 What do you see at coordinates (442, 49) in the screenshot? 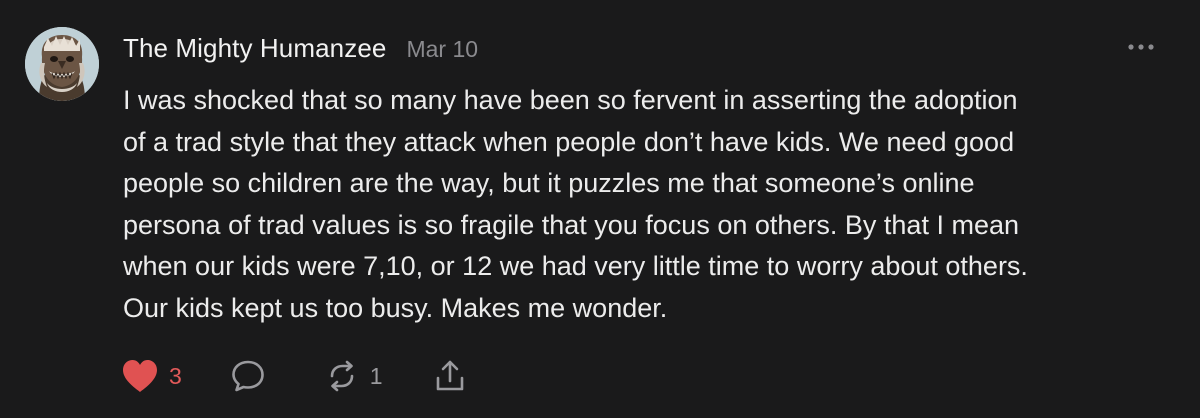
I see `post-date: Mar 10` at bounding box center [442, 49].